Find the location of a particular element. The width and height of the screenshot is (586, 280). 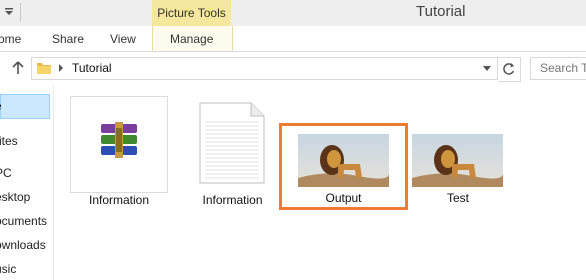

file-item-selected: Output is located at coordinates (343, 166).